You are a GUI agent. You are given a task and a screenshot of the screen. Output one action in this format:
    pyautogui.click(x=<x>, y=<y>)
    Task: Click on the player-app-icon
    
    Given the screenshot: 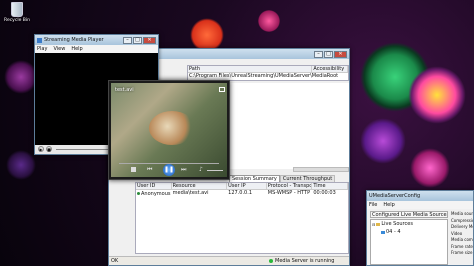 What is the action you would take?
    pyautogui.click(x=39, y=40)
    